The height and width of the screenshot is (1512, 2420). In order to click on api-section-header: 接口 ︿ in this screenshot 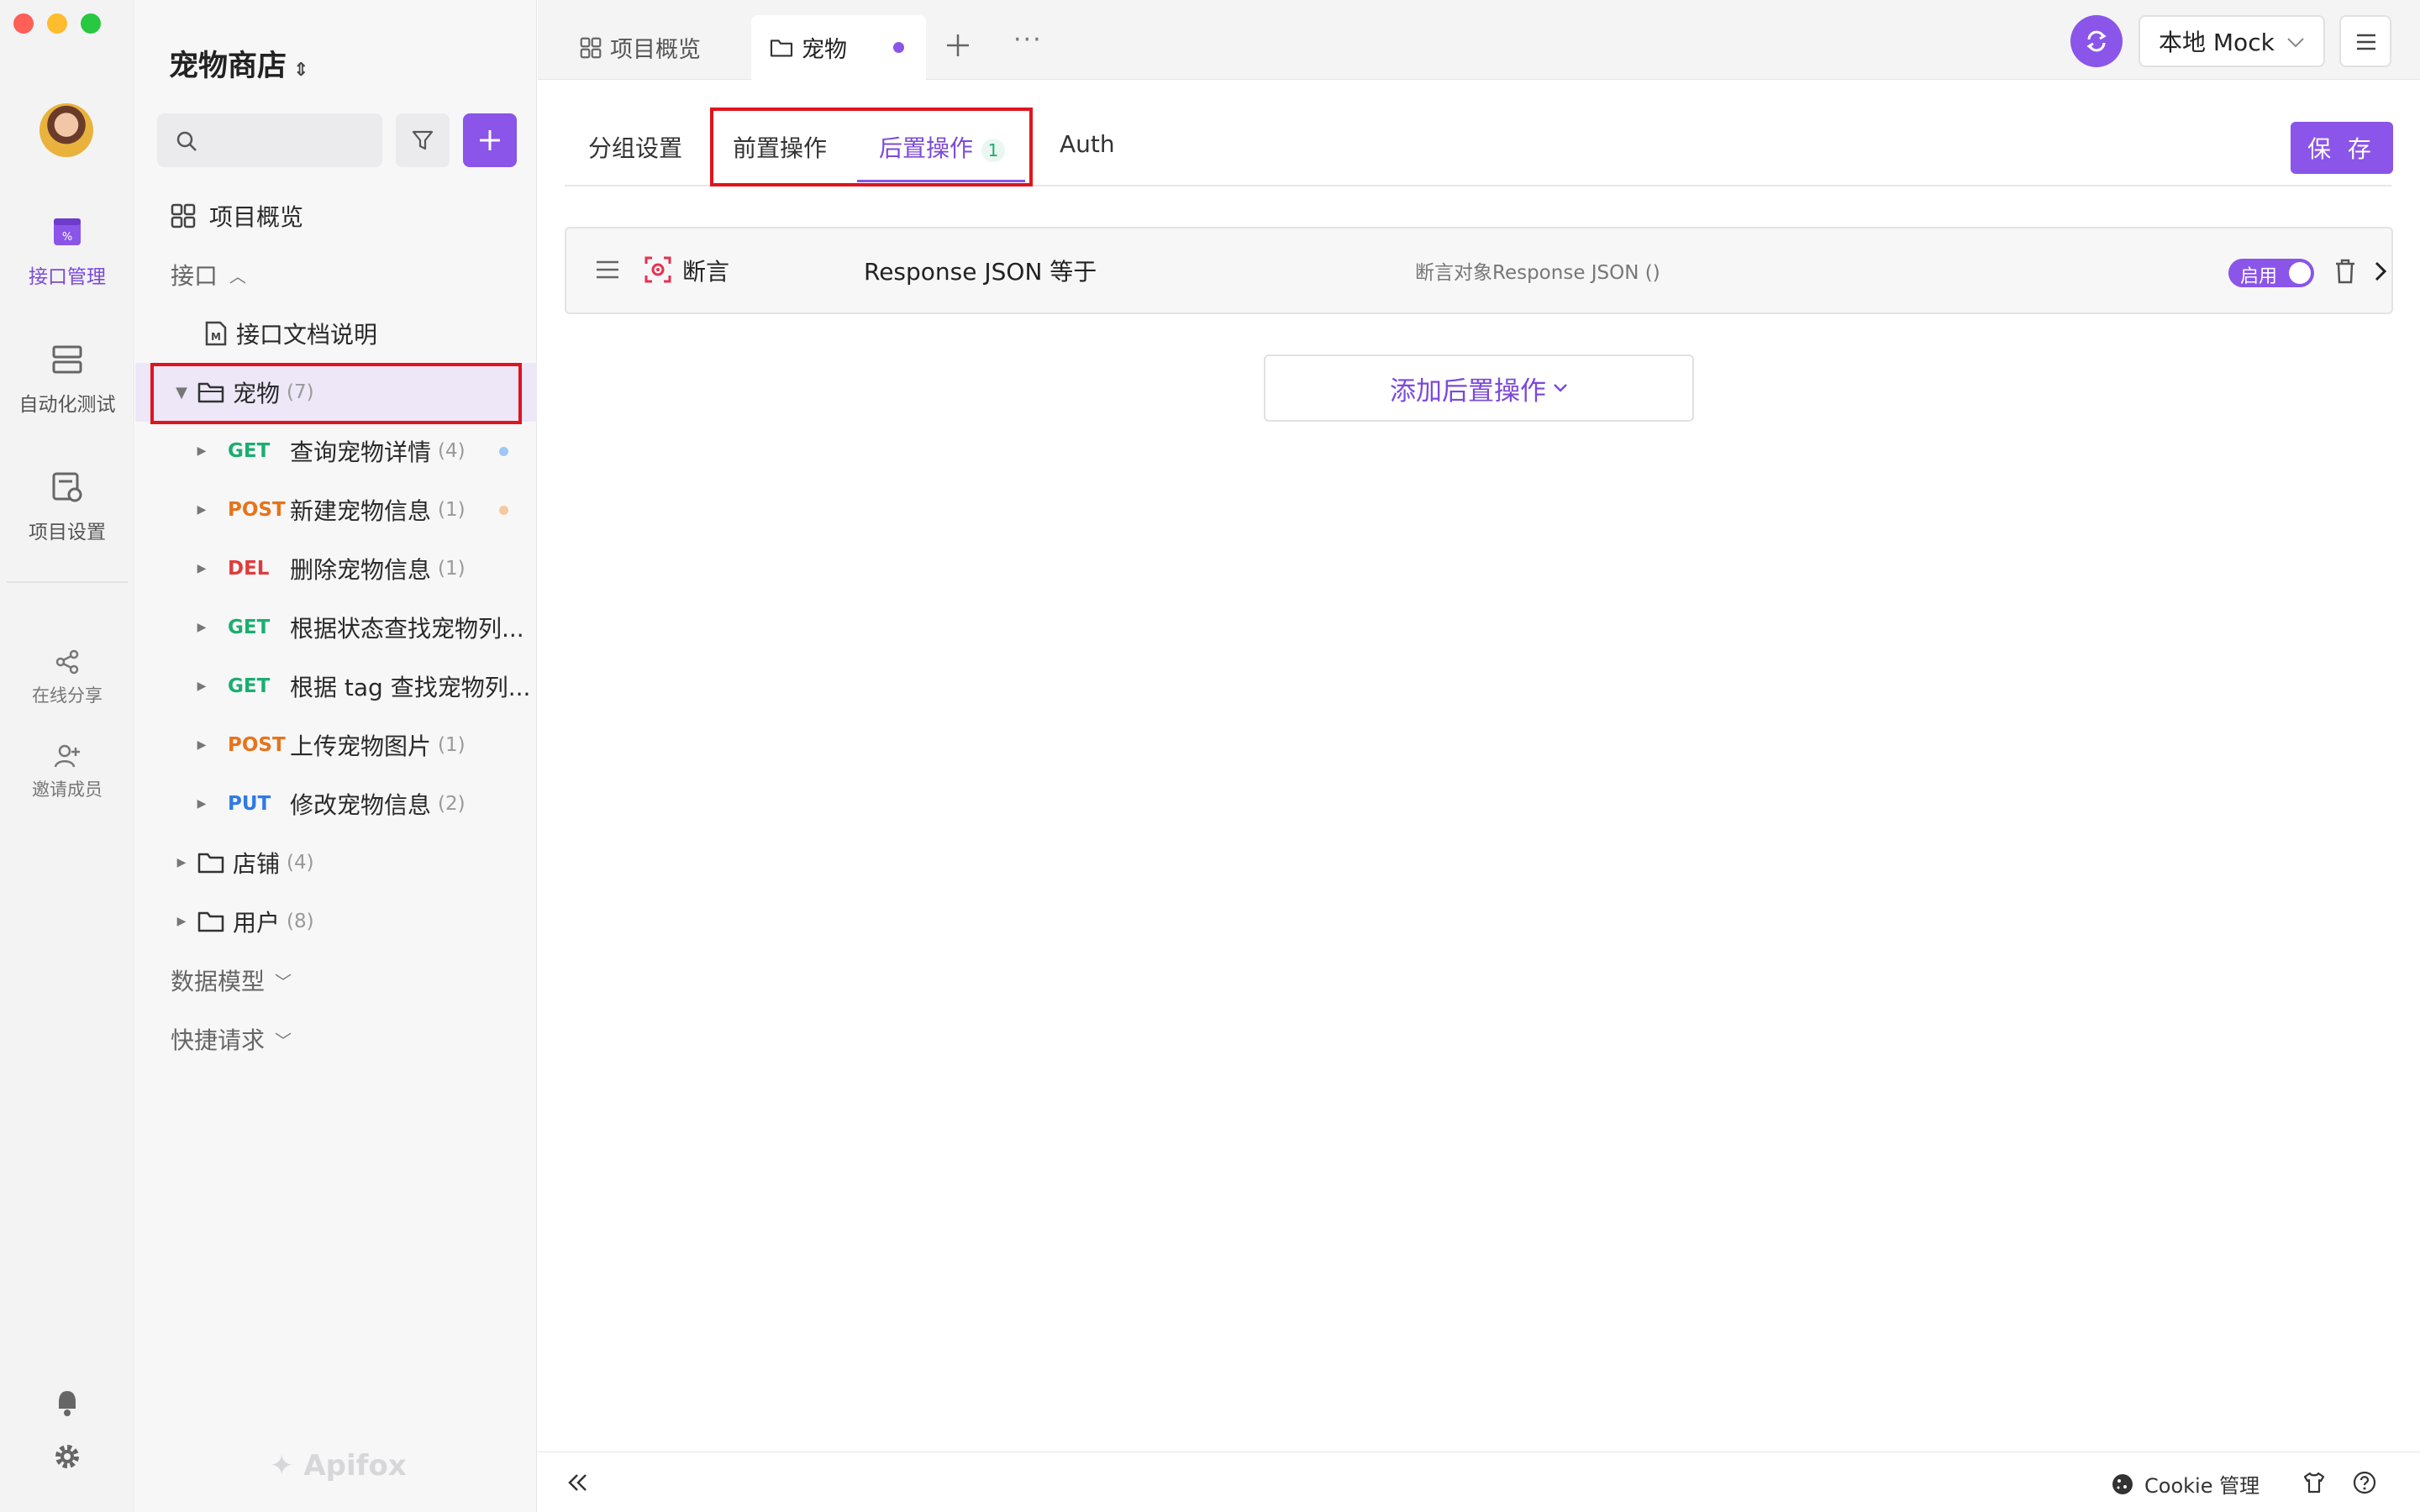, I will do `click(336, 274)`.